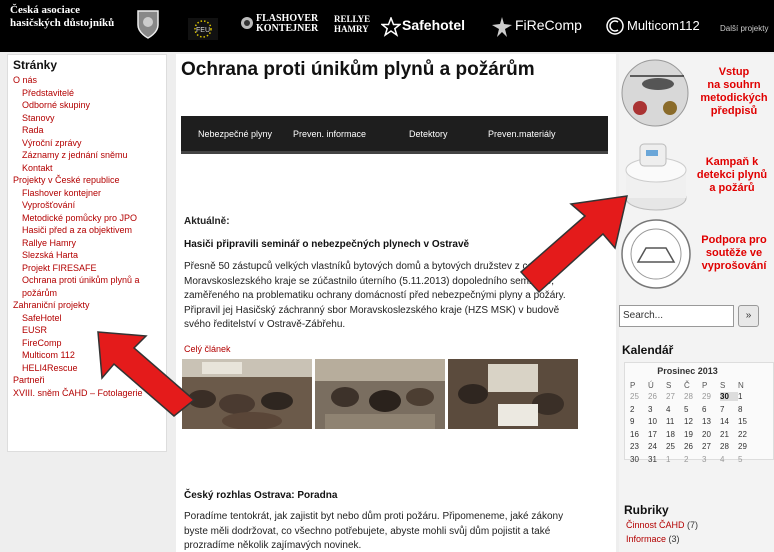 The height and width of the screenshot is (552, 774). What do you see at coordinates (62, 23) in the screenshot?
I see `org-name-line2: hasičských důstojníků` at bounding box center [62, 23].